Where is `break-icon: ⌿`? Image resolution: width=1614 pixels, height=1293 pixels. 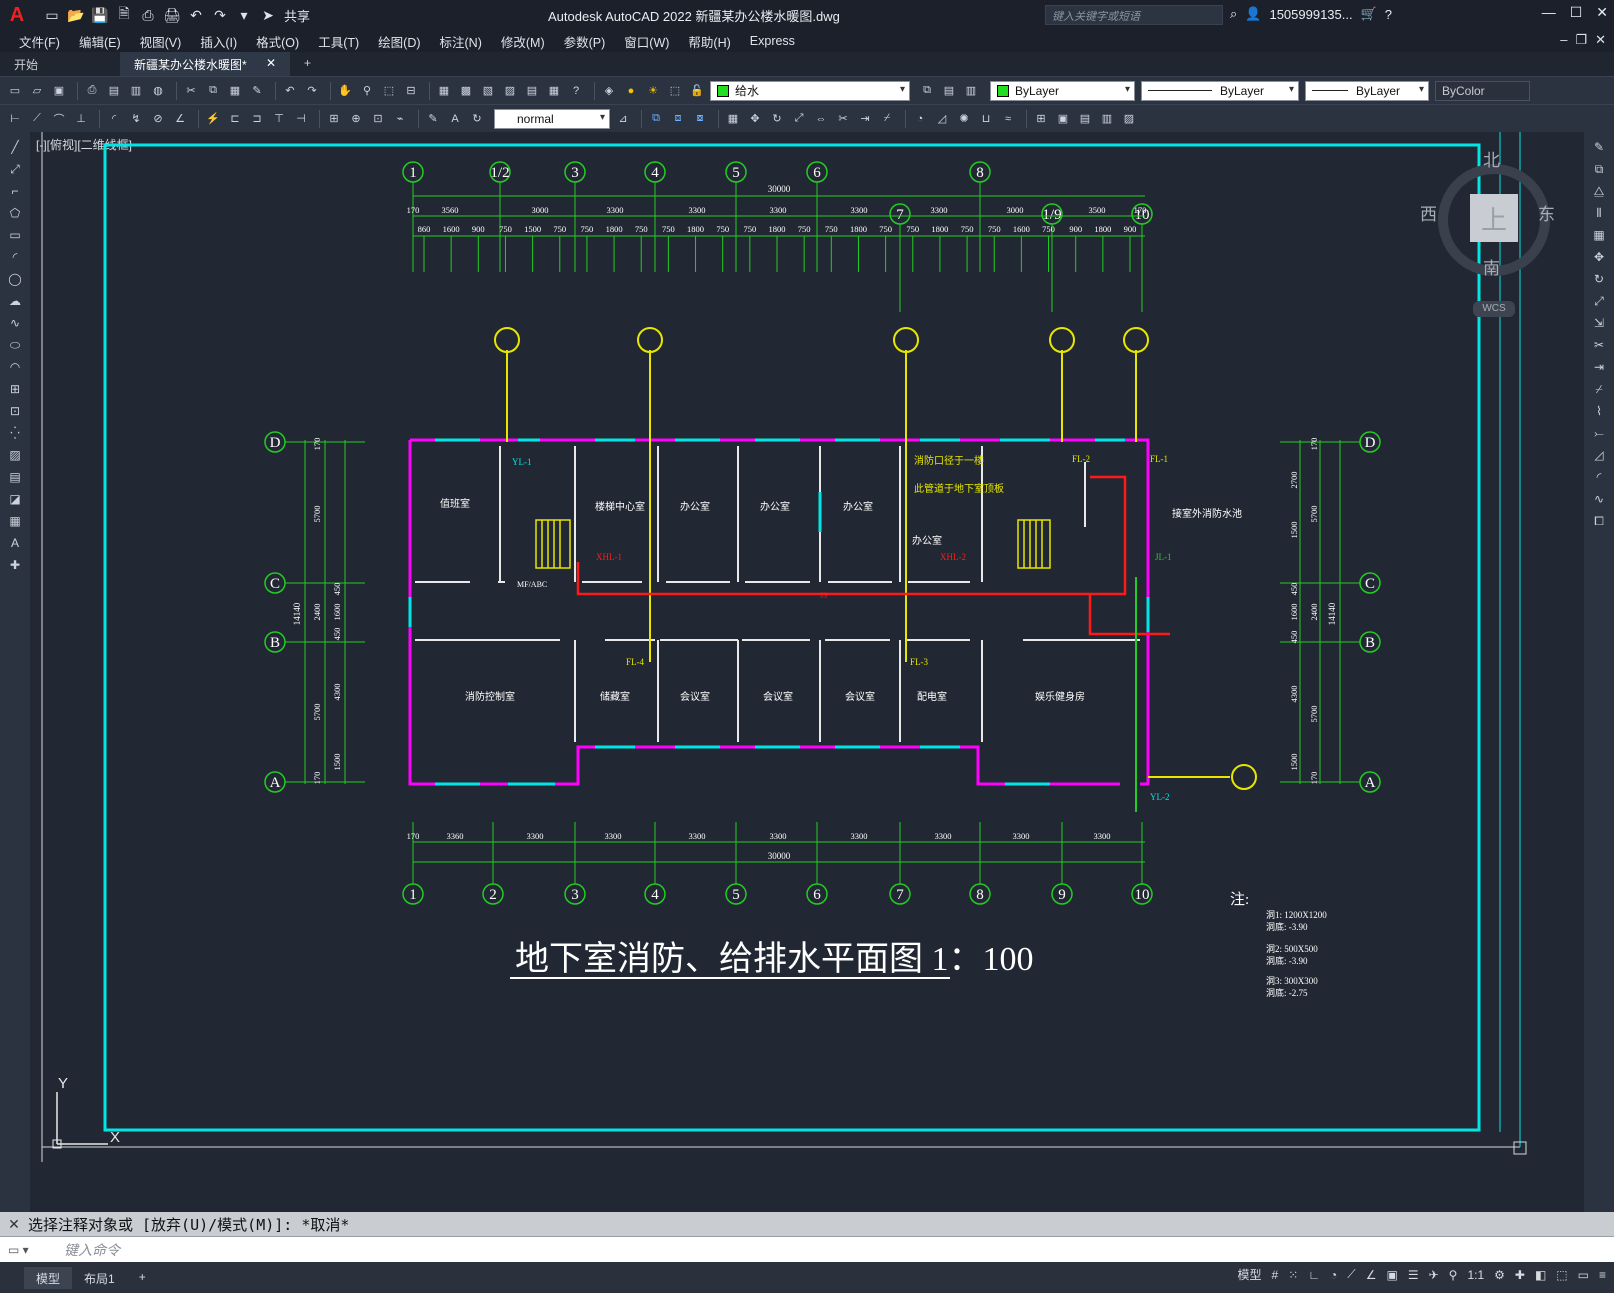 break-icon: ⌿ is located at coordinates (887, 119).